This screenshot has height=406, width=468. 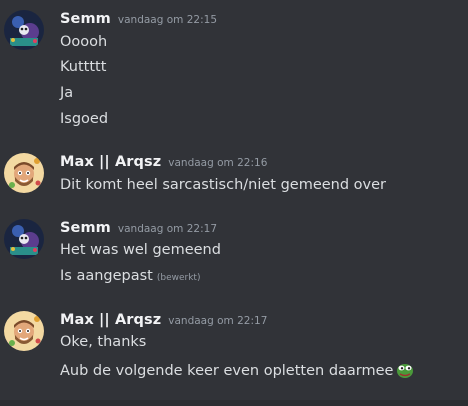 I want to click on message-header: Semm vandaag om 22:17, so click(x=138, y=228).